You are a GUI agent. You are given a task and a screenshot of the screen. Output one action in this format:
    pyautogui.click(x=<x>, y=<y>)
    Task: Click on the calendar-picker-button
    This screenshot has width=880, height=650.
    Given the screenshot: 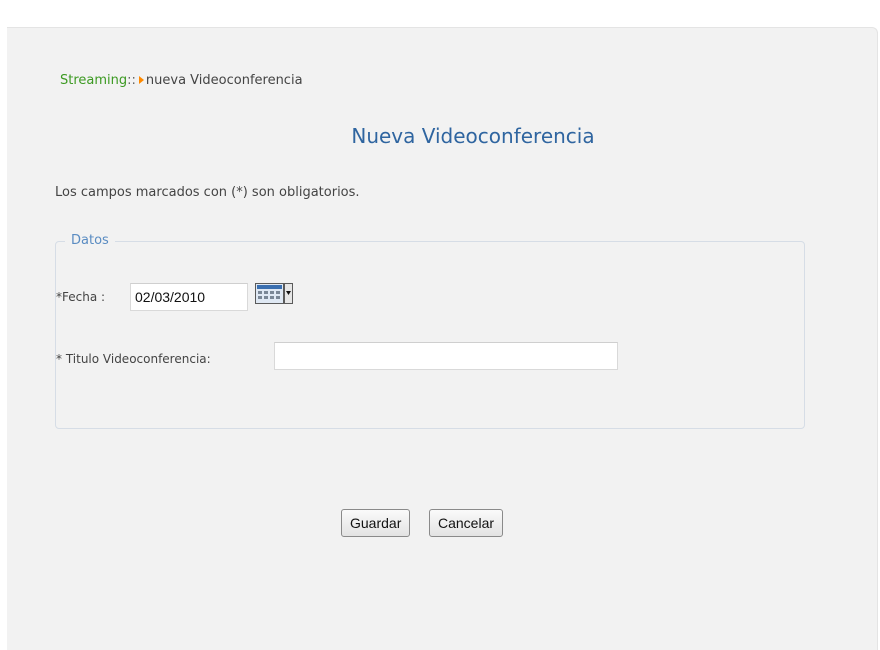 What is the action you would take?
    pyautogui.click(x=274, y=294)
    